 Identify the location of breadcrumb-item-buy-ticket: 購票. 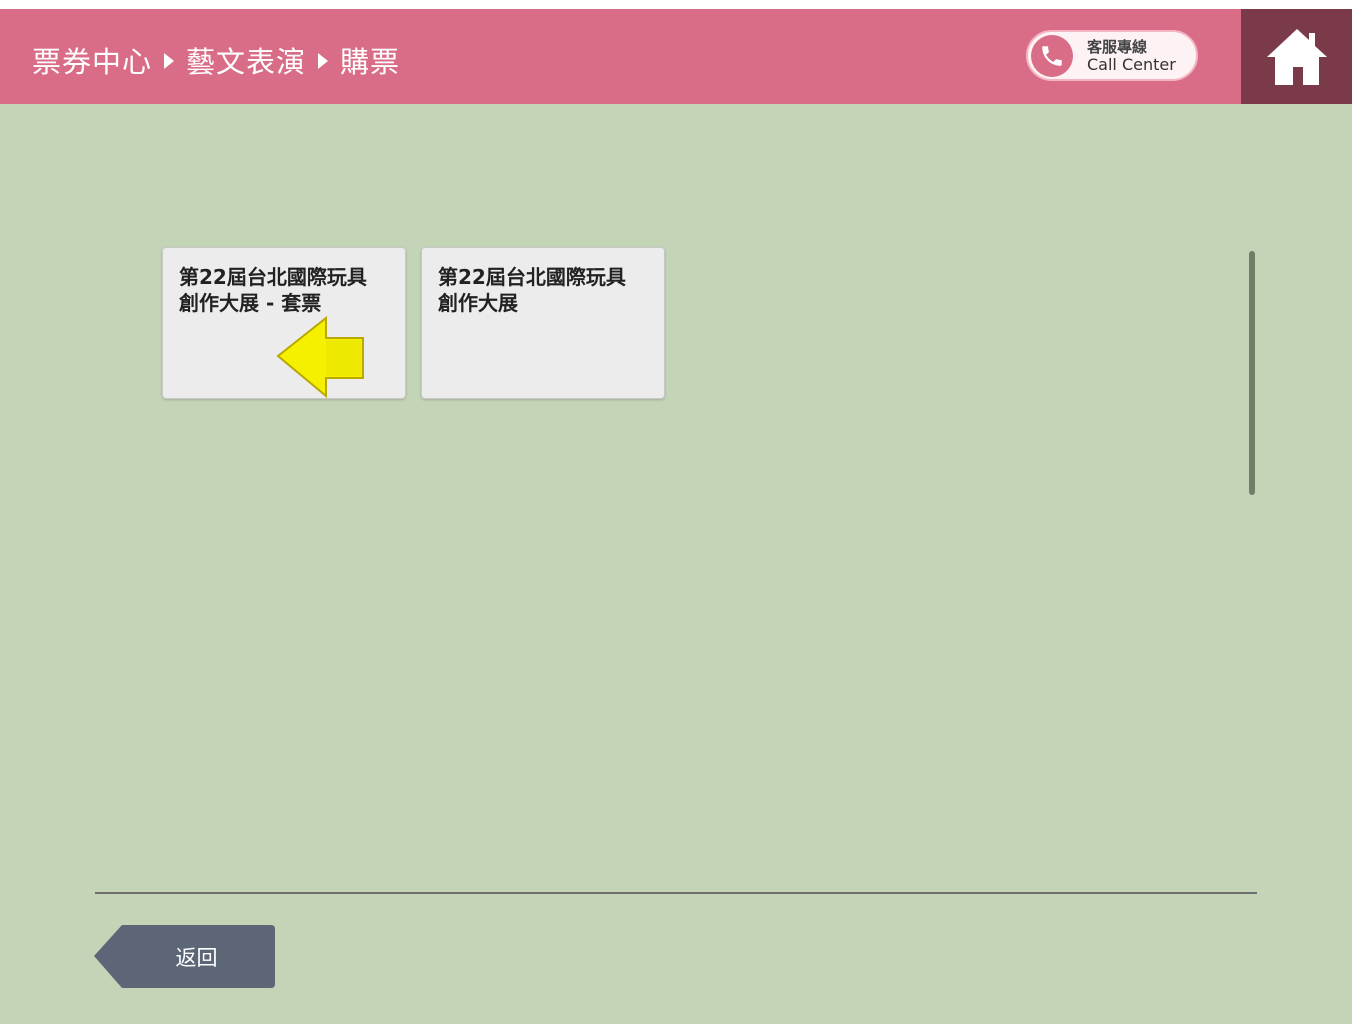
(370, 62).